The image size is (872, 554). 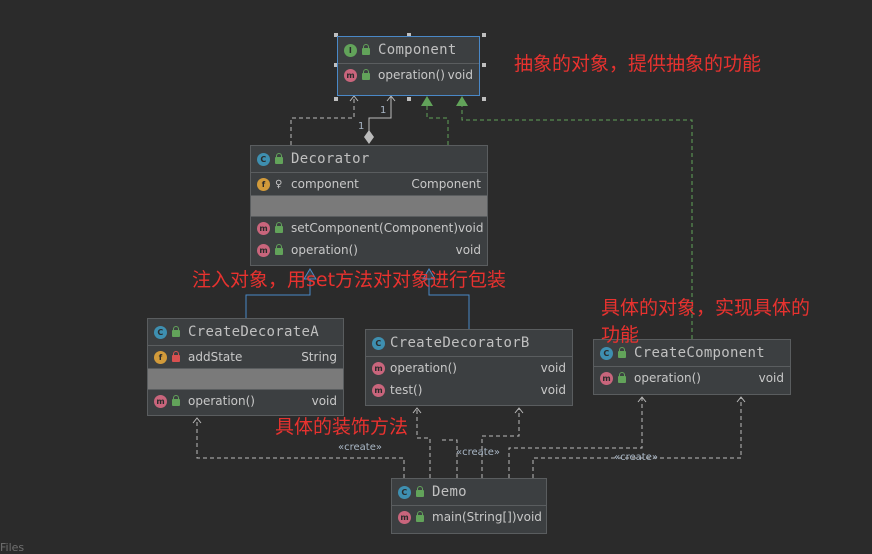 I want to click on method-name: test(), so click(x=406, y=390).